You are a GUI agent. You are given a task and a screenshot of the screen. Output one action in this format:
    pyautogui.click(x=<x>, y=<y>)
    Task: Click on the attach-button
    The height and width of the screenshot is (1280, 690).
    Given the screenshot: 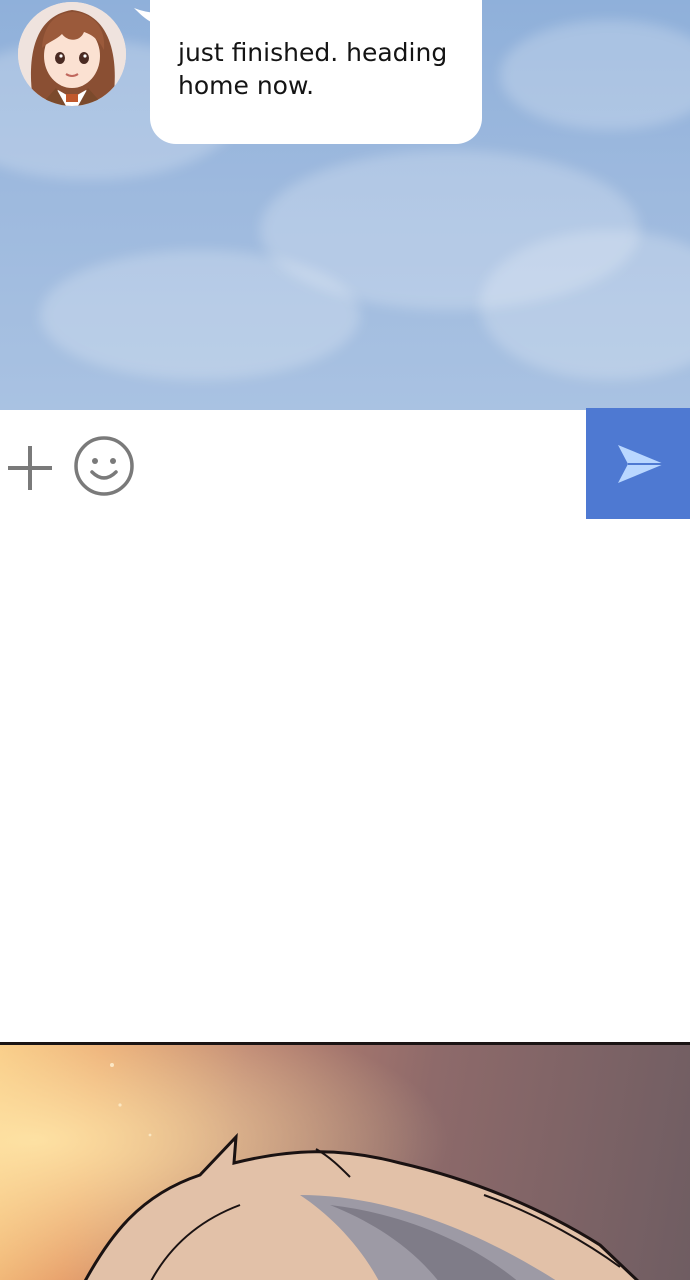 What is the action you would take?
    pyautogui.click(x=30, y=468)
    